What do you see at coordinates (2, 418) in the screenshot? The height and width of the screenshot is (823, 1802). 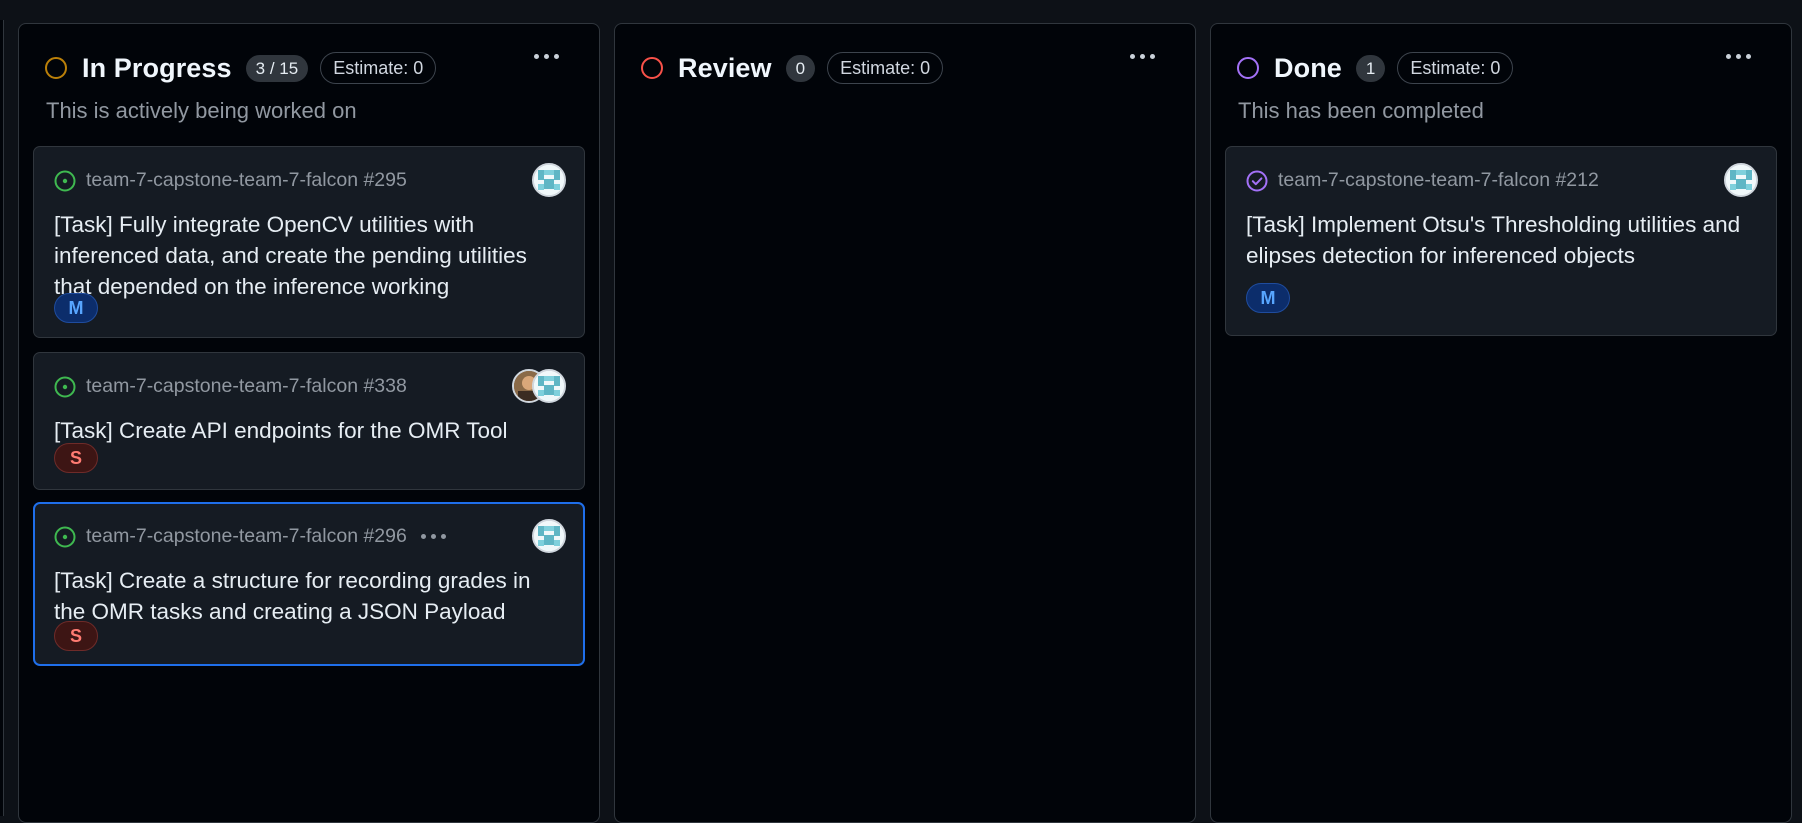 I see `previous-column-edge` at bounding box center [2, 418].